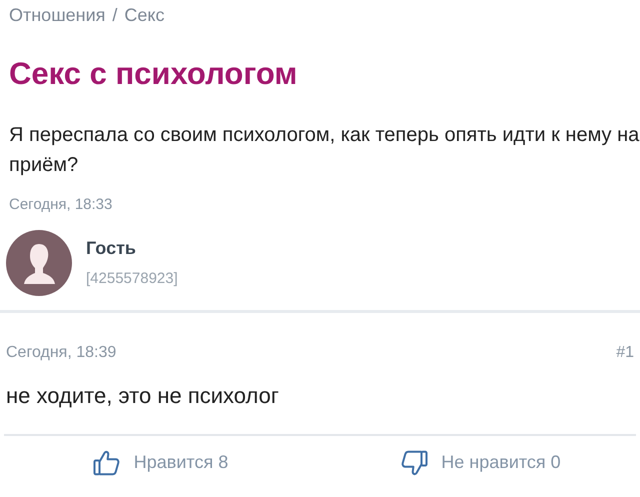  What do you see at coordinates (142, 396) in the screenshot?
I see `reply-text: не ходите, это не психолог` at bounding box center [142, 396].